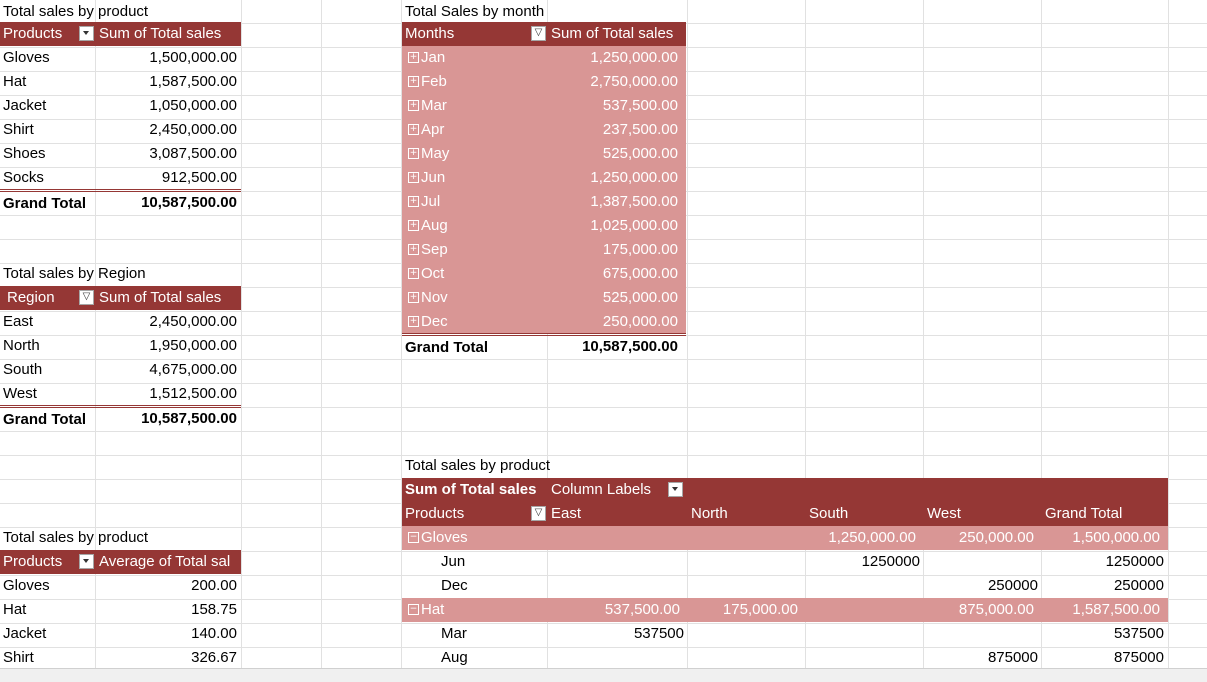 Image resolution: width=1207 pixels, height=682 pixels. I want to click on pivot-region-row-label: East, so click(47, 322).